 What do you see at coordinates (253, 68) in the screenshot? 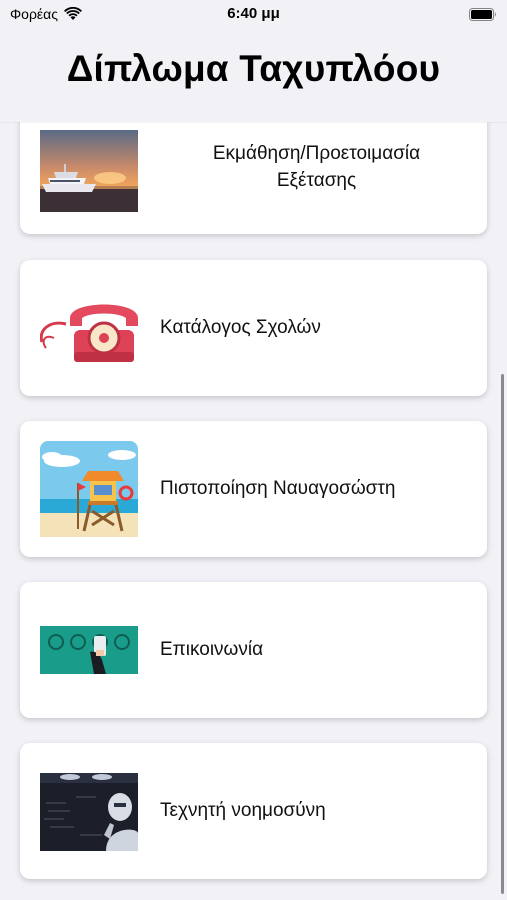
I see `page-title: Δίπλωμα Ταχυπλόου` at bounding box center [253, 68].